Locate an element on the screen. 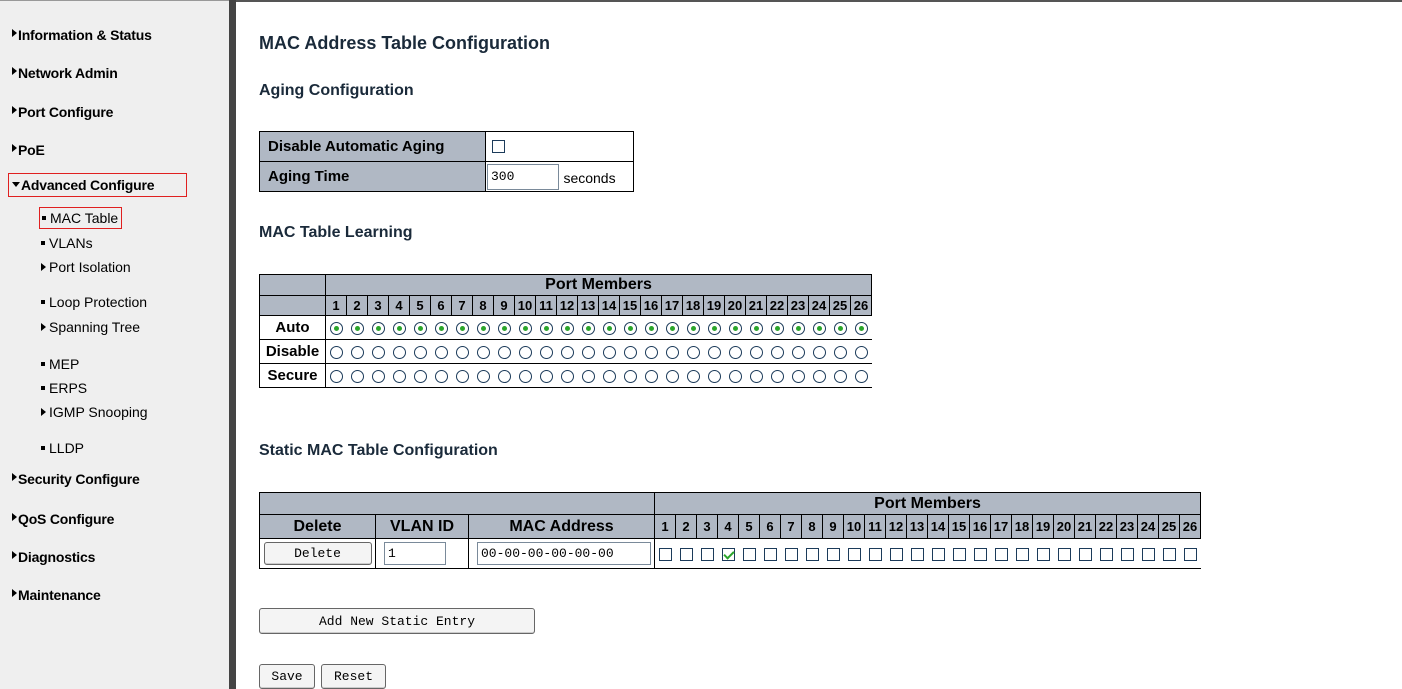 Image resolution: width=1402 pixels, height=689 pixels. nav-information-status: Information & Status is located at coordinates (82, 35).